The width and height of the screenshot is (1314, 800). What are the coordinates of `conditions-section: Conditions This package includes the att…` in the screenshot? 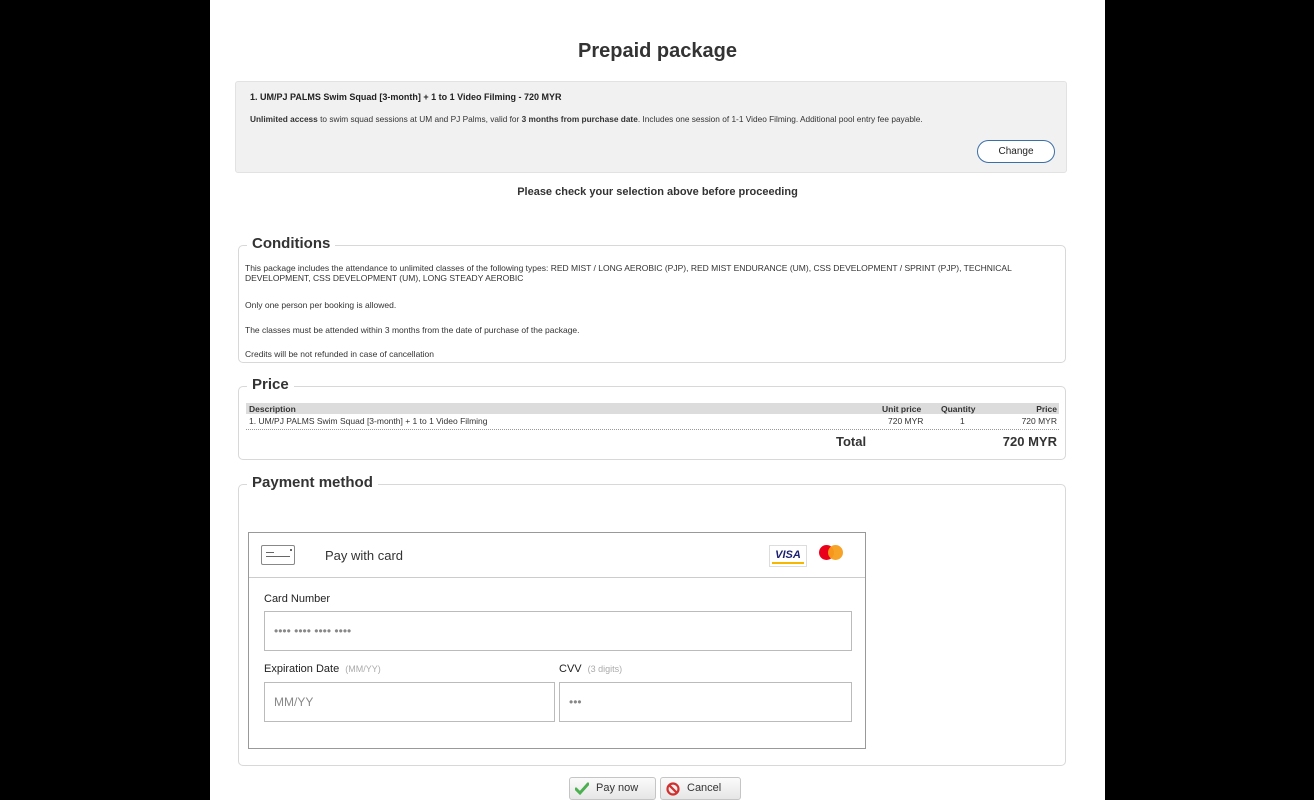 It's located at (652, 299).